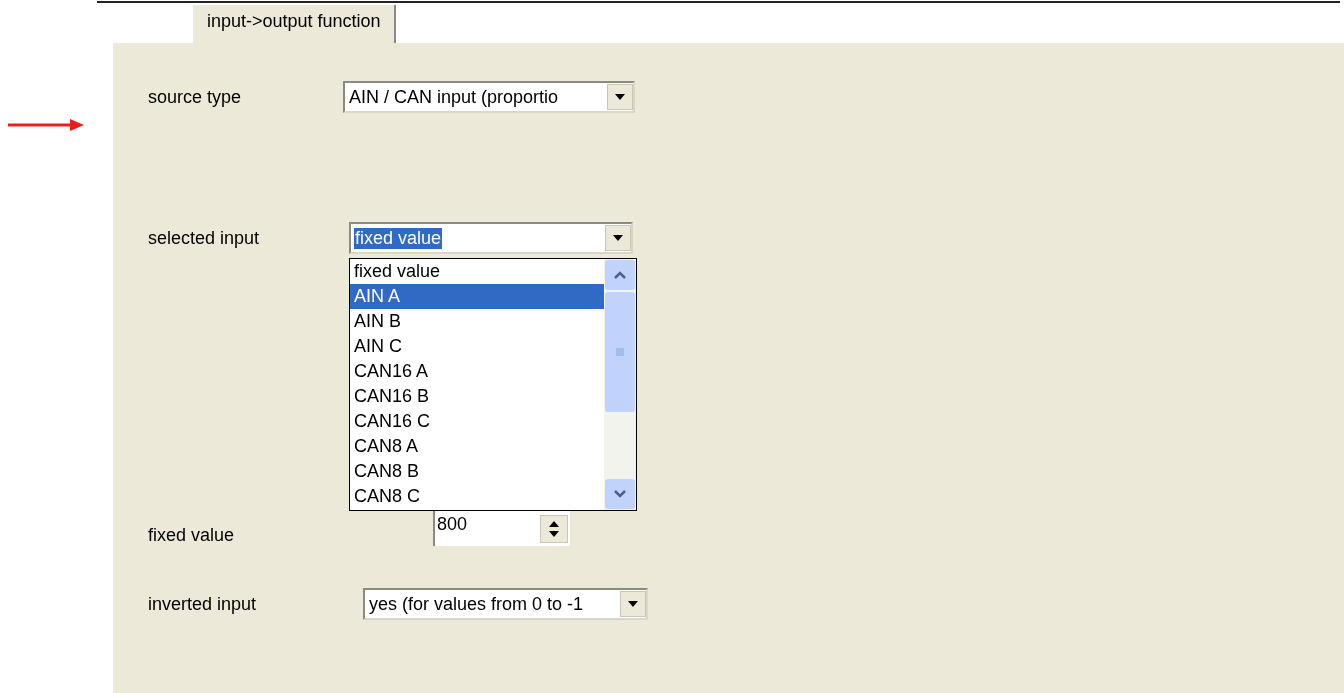  Describe the element at coordinates (204, 238) in the screenshot. I see `field-label: selected input` at that location.